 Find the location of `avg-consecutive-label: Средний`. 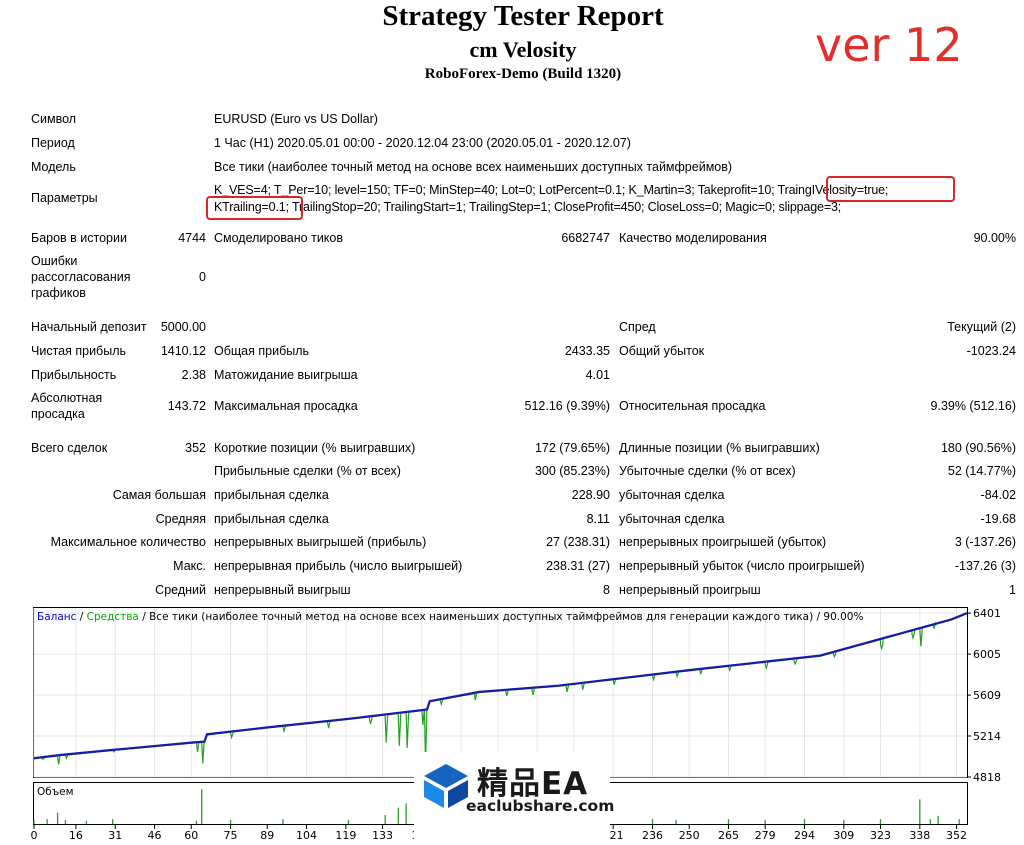

avg-consecutive-label: Средний is located at coordinates (180, 590).